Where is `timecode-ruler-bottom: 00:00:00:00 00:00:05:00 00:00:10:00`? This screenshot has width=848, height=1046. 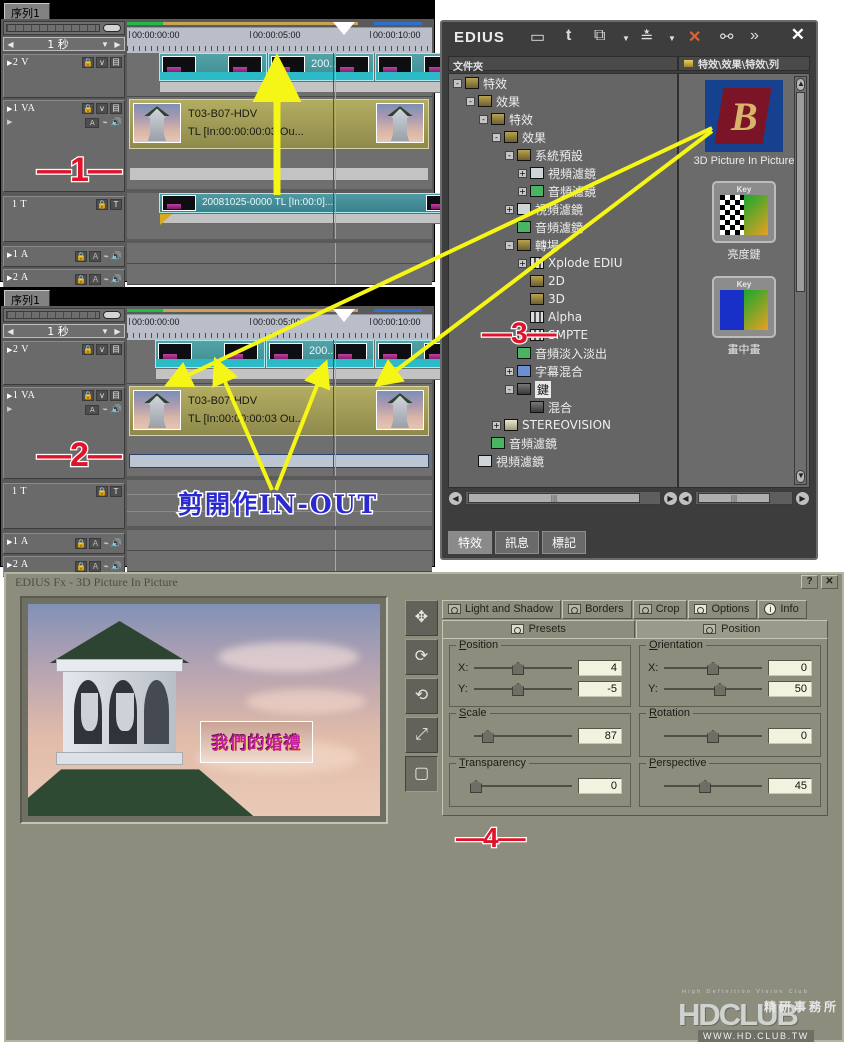 timecode-ruler-bottom: 00:00:00:00 00:00:05:00 00:00:10:00 is located at coordinates (279, 324).